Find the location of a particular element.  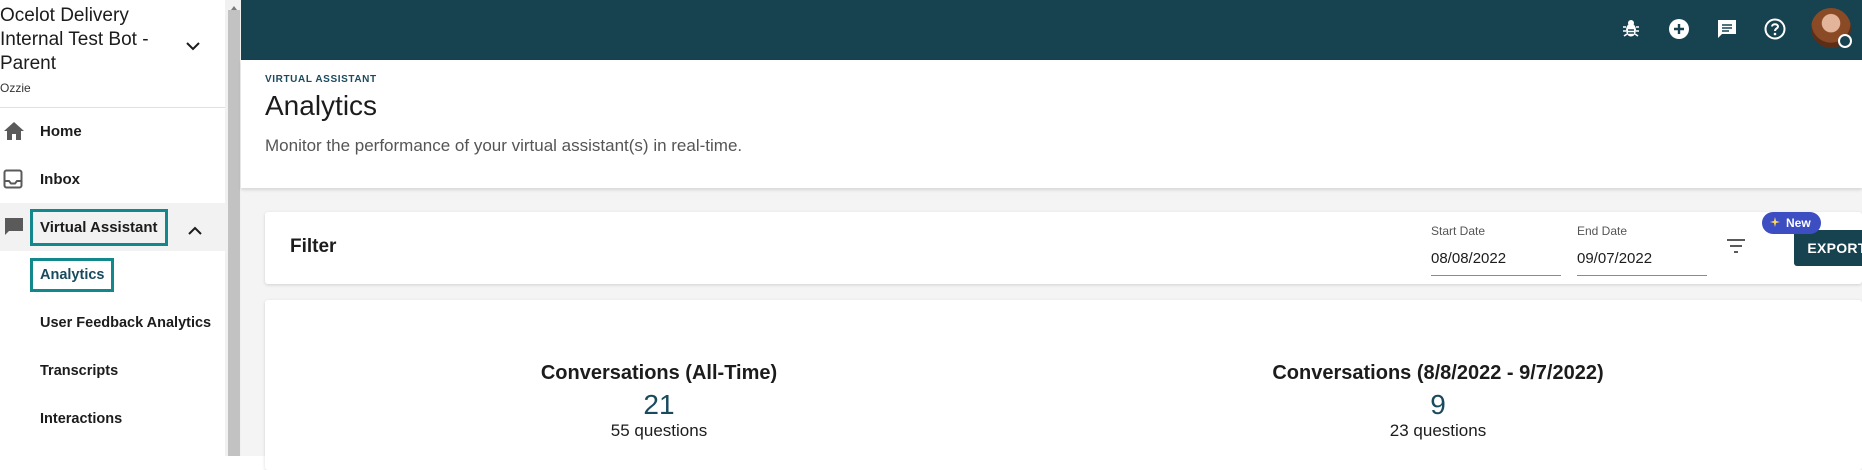

sidebar-item-virtual-assistant: Virtual Assistant is located at coordinates (112, 227).